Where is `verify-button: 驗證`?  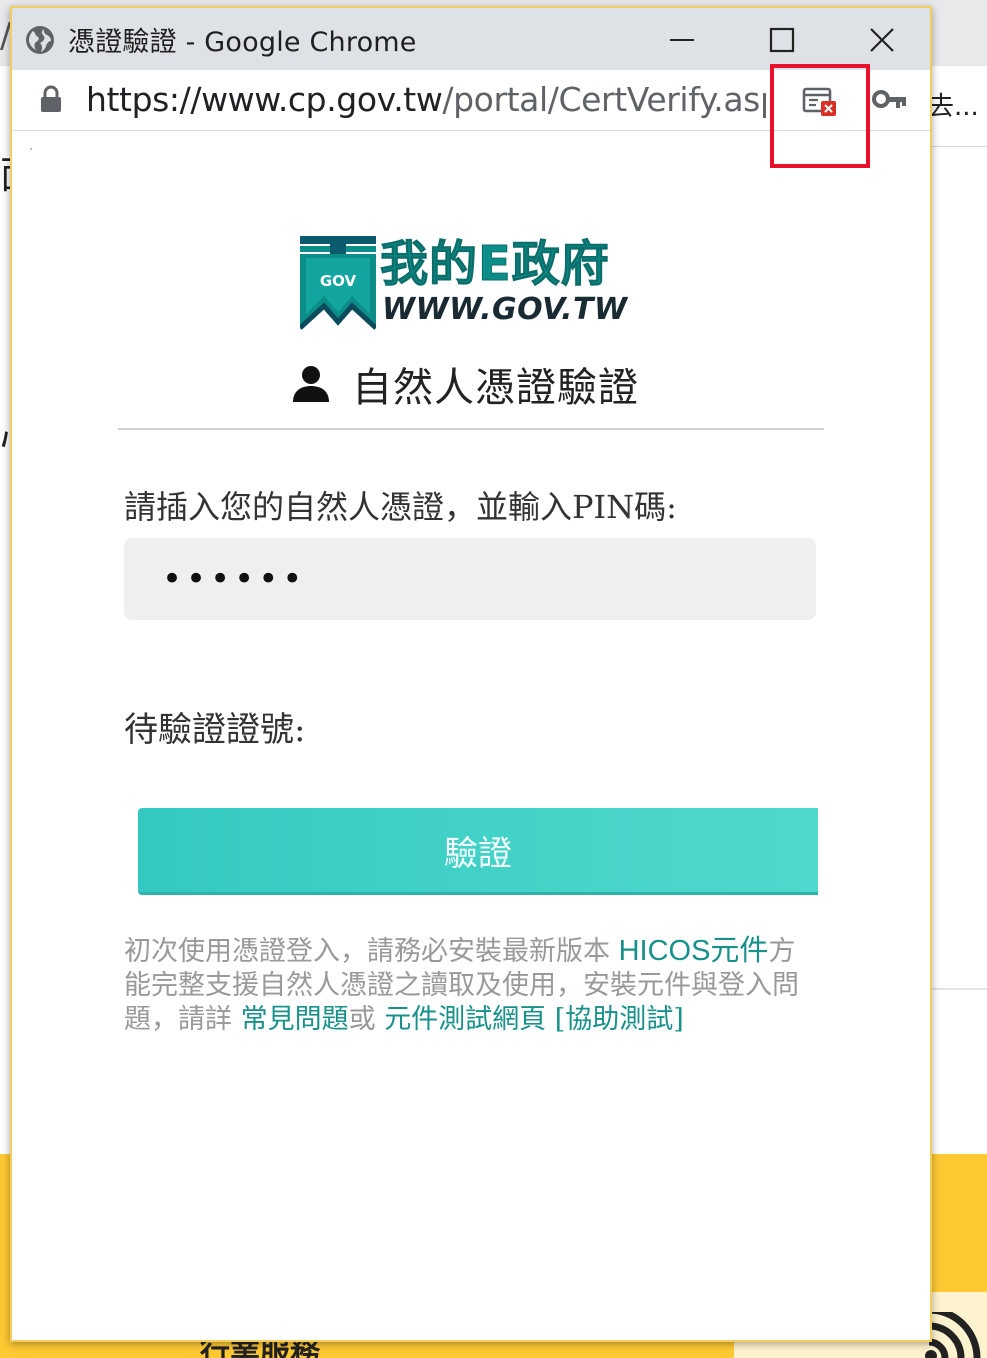
verify-button: 驗證 is located at coordinates (478, 850).